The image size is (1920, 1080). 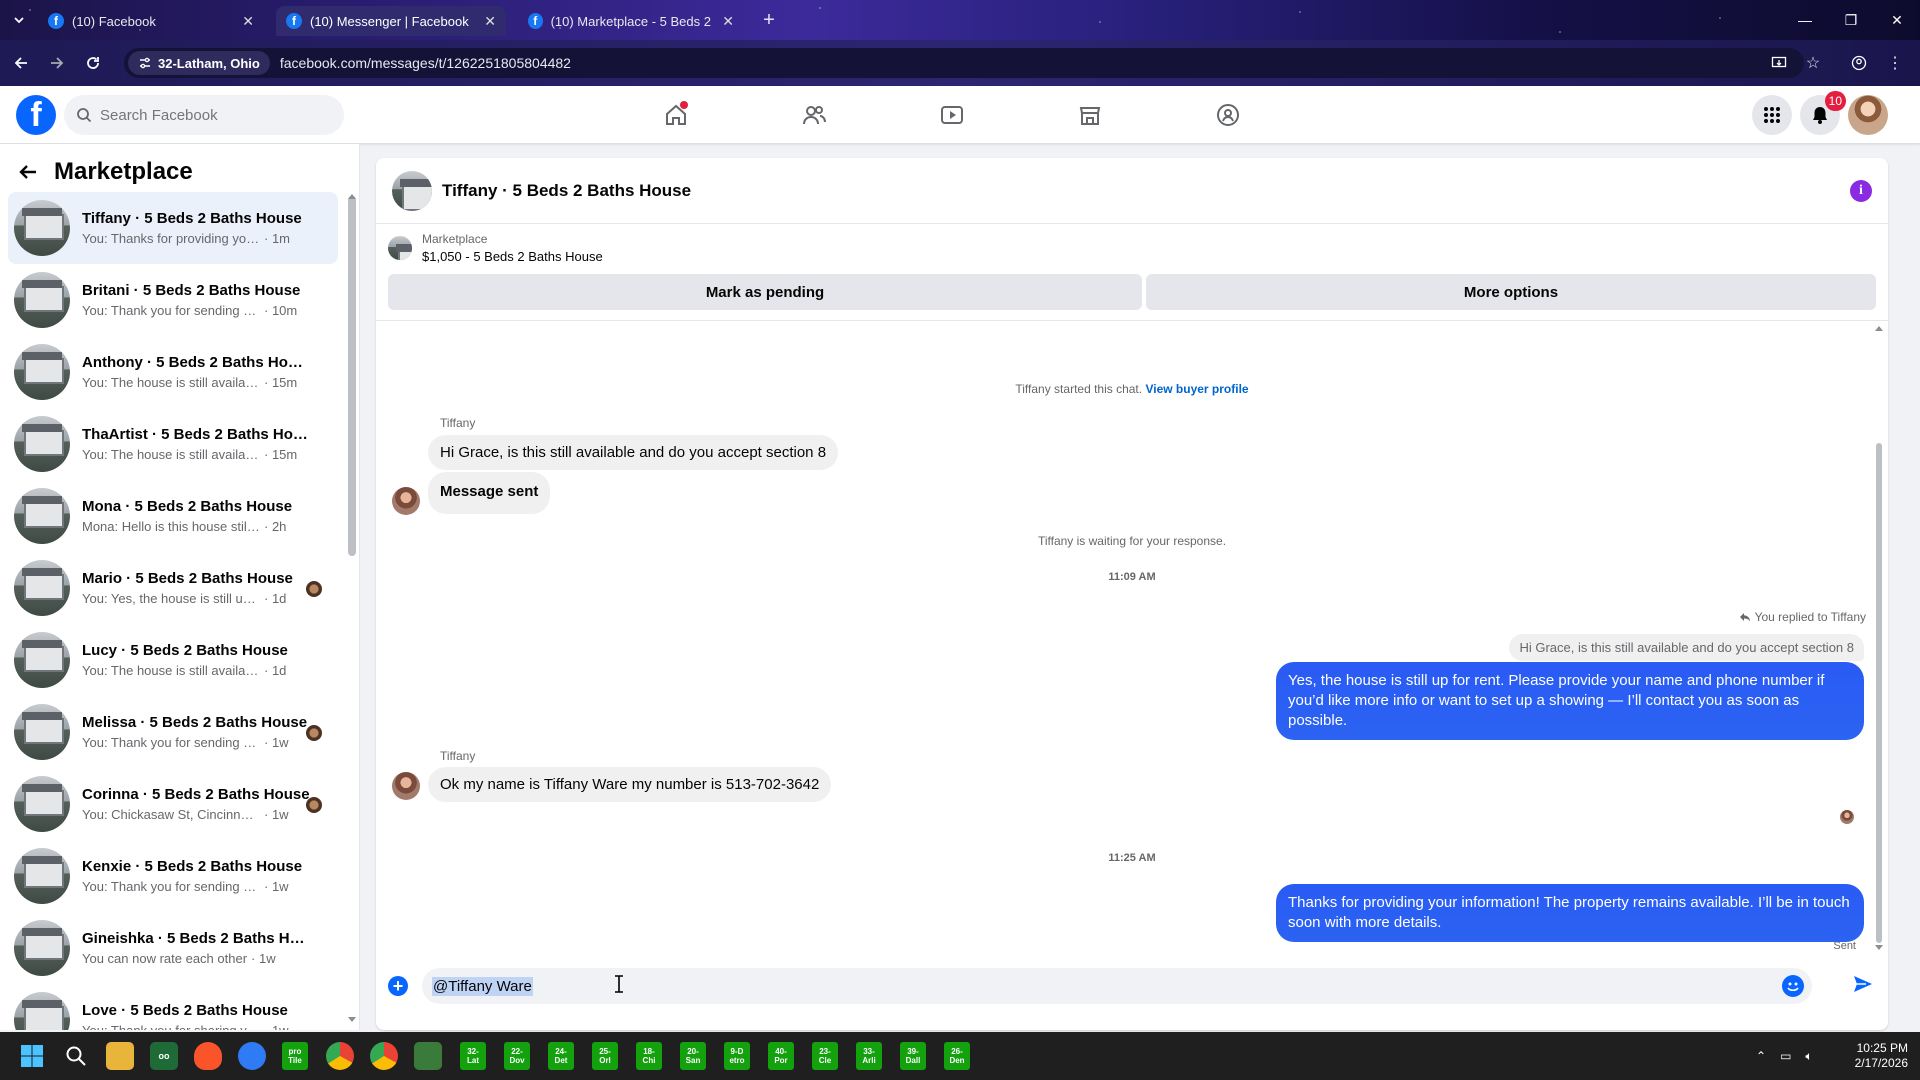 What do you see at coordinates (517, 1056) in the screenshot?
I see `weather-tile-icon: 22- Dov` at bounding box center [517, 1056].